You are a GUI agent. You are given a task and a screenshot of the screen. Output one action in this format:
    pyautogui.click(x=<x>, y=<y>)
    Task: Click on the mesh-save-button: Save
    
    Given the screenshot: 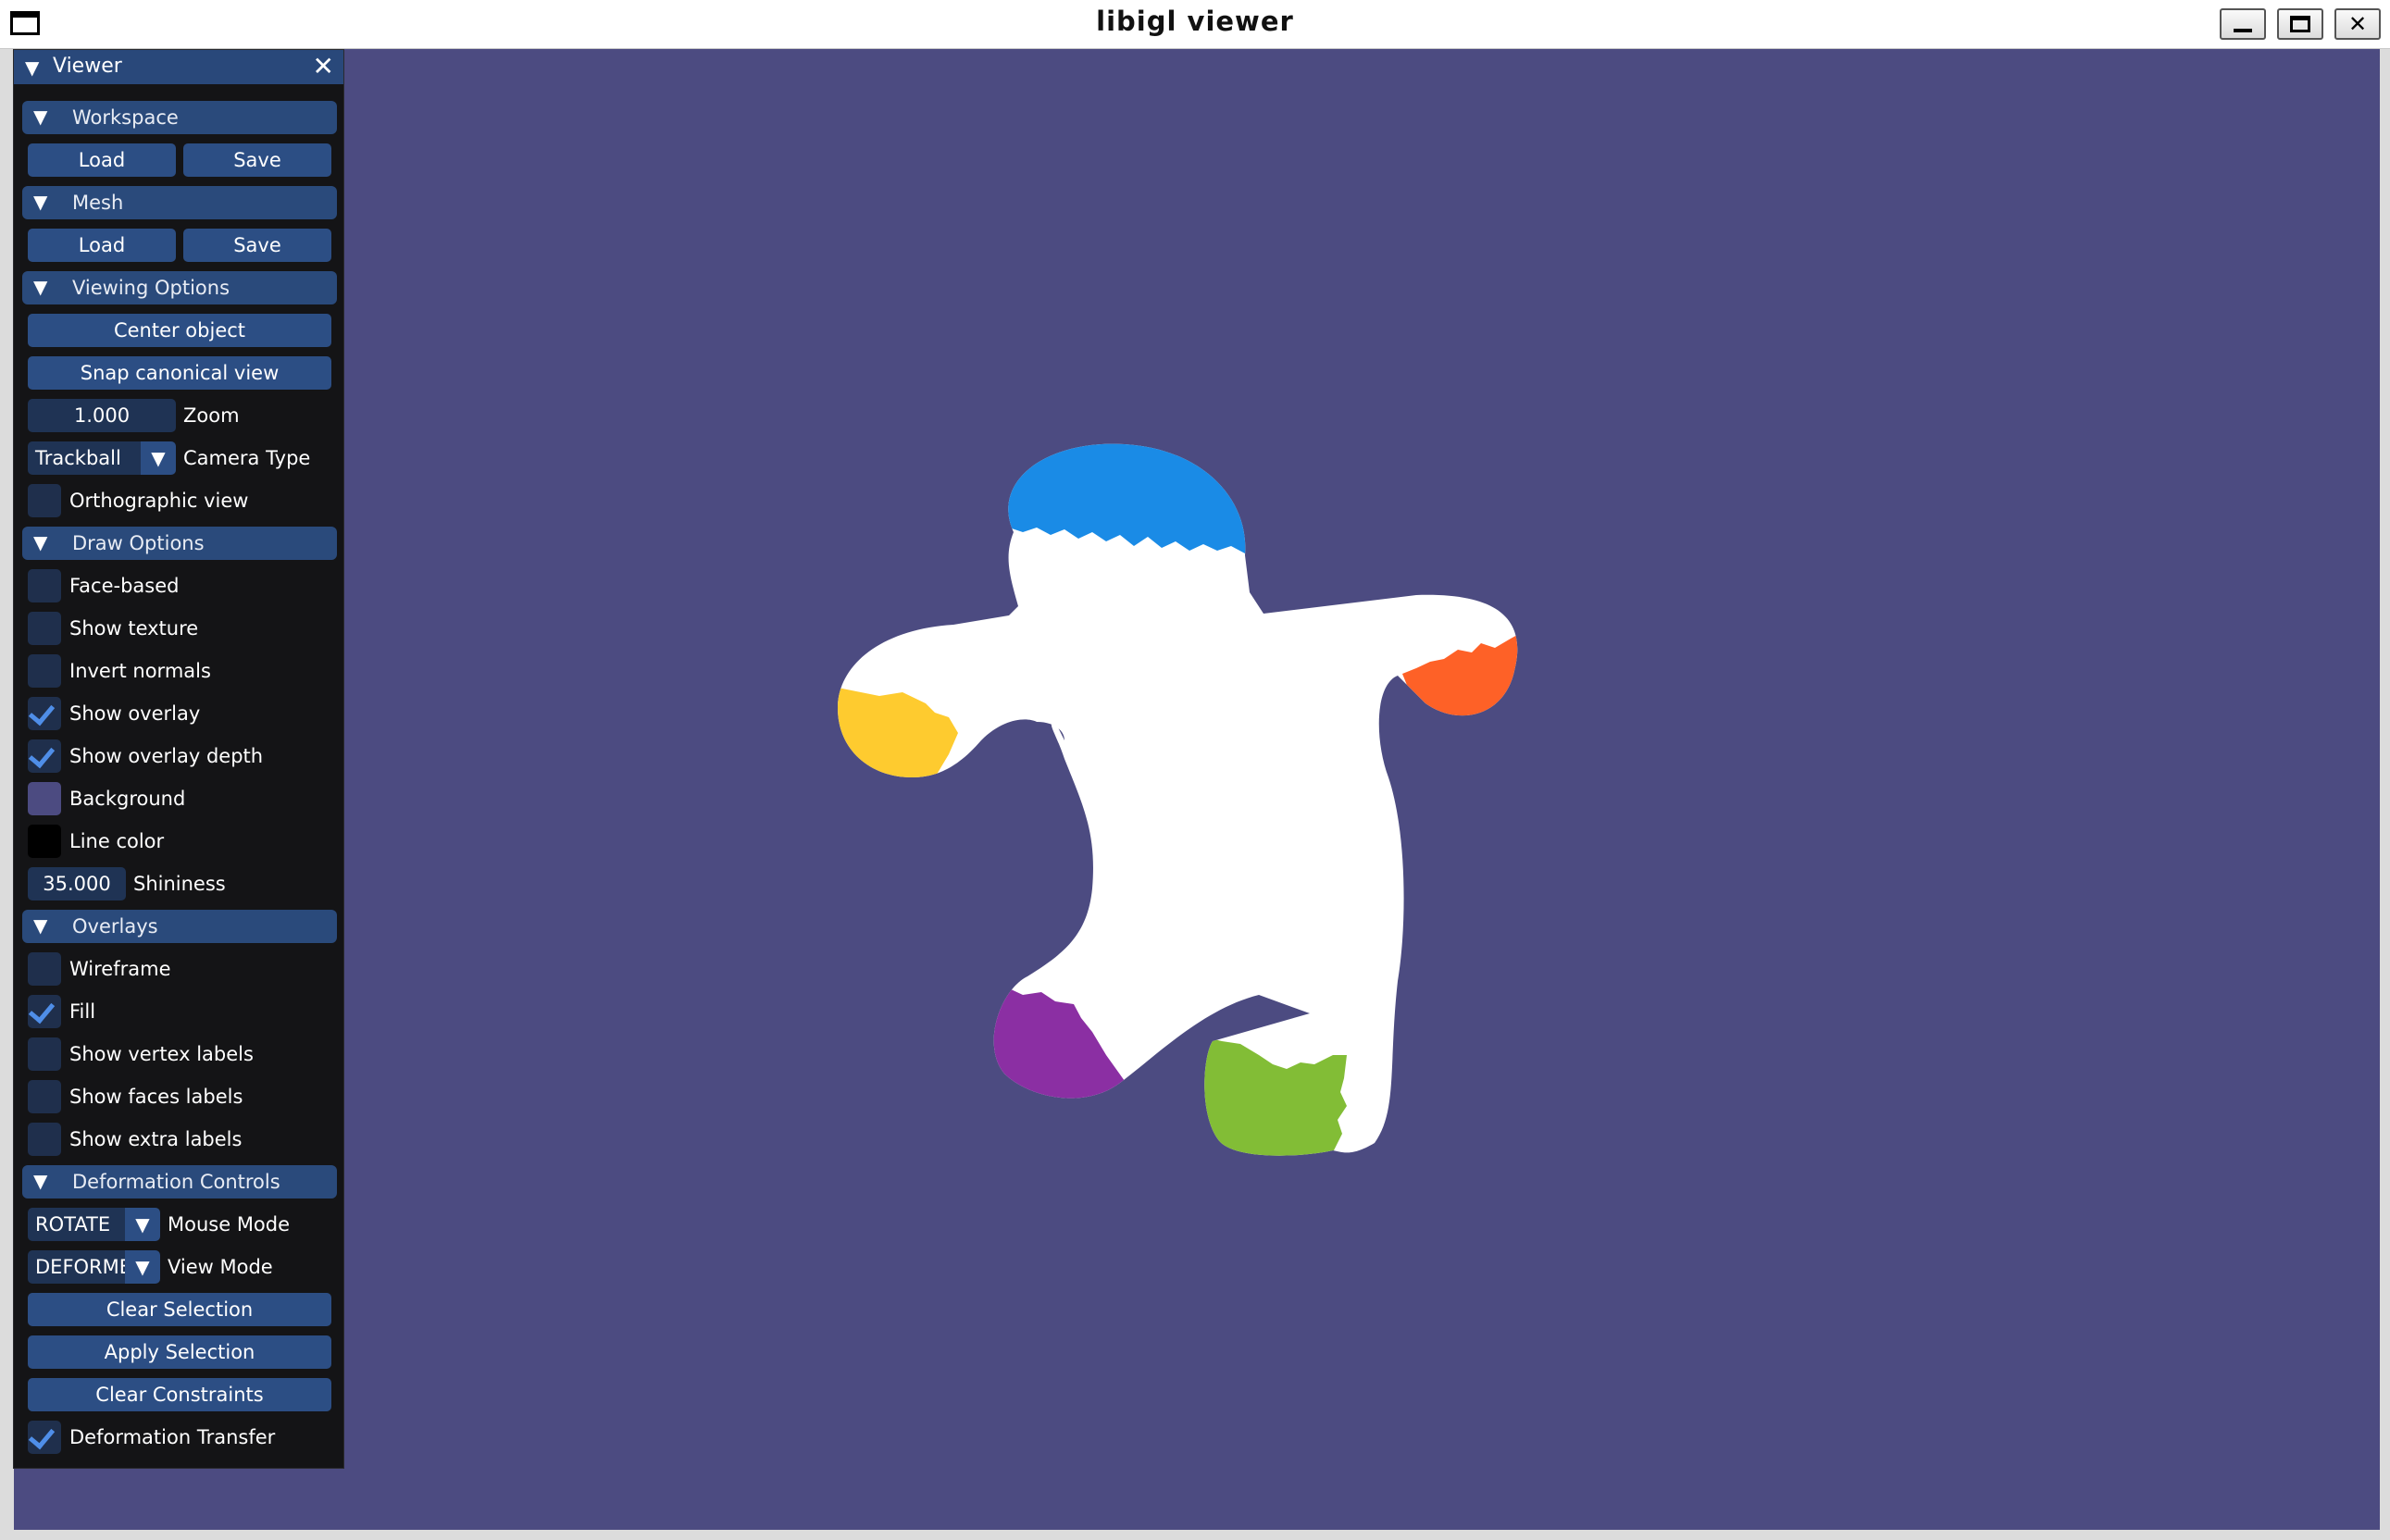 What is the action you would take?
    pyautogui.click(x=257, y=245)
    